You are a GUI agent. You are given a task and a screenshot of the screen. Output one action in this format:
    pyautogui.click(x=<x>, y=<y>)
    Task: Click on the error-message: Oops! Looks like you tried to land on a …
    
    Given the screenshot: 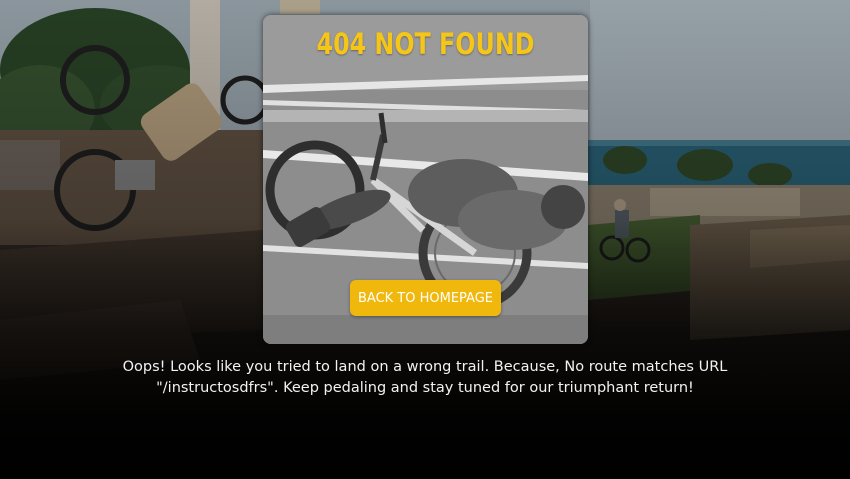 What is the action you would take?
    pyautogui.click(x=425, y=377)
    